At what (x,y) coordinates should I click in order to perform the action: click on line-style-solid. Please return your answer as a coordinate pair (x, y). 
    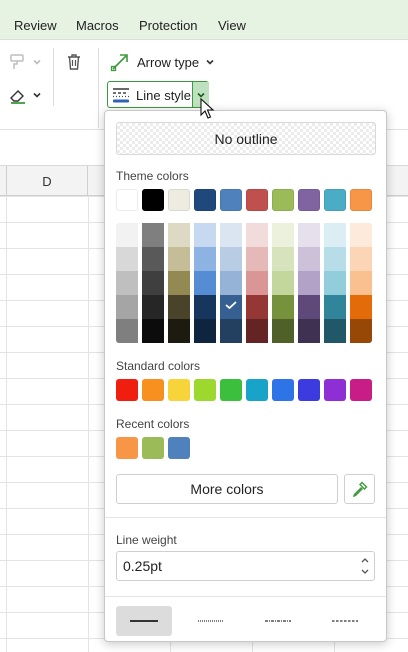
    Looking at the image, I should click on (144, 621).